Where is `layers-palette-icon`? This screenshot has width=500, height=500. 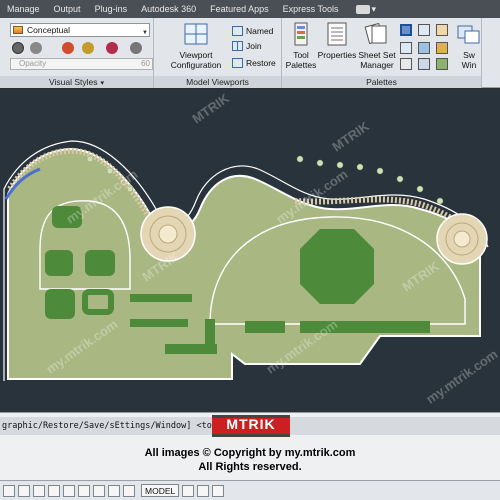
layers-palette-icon is located at coordinates (406, 48).